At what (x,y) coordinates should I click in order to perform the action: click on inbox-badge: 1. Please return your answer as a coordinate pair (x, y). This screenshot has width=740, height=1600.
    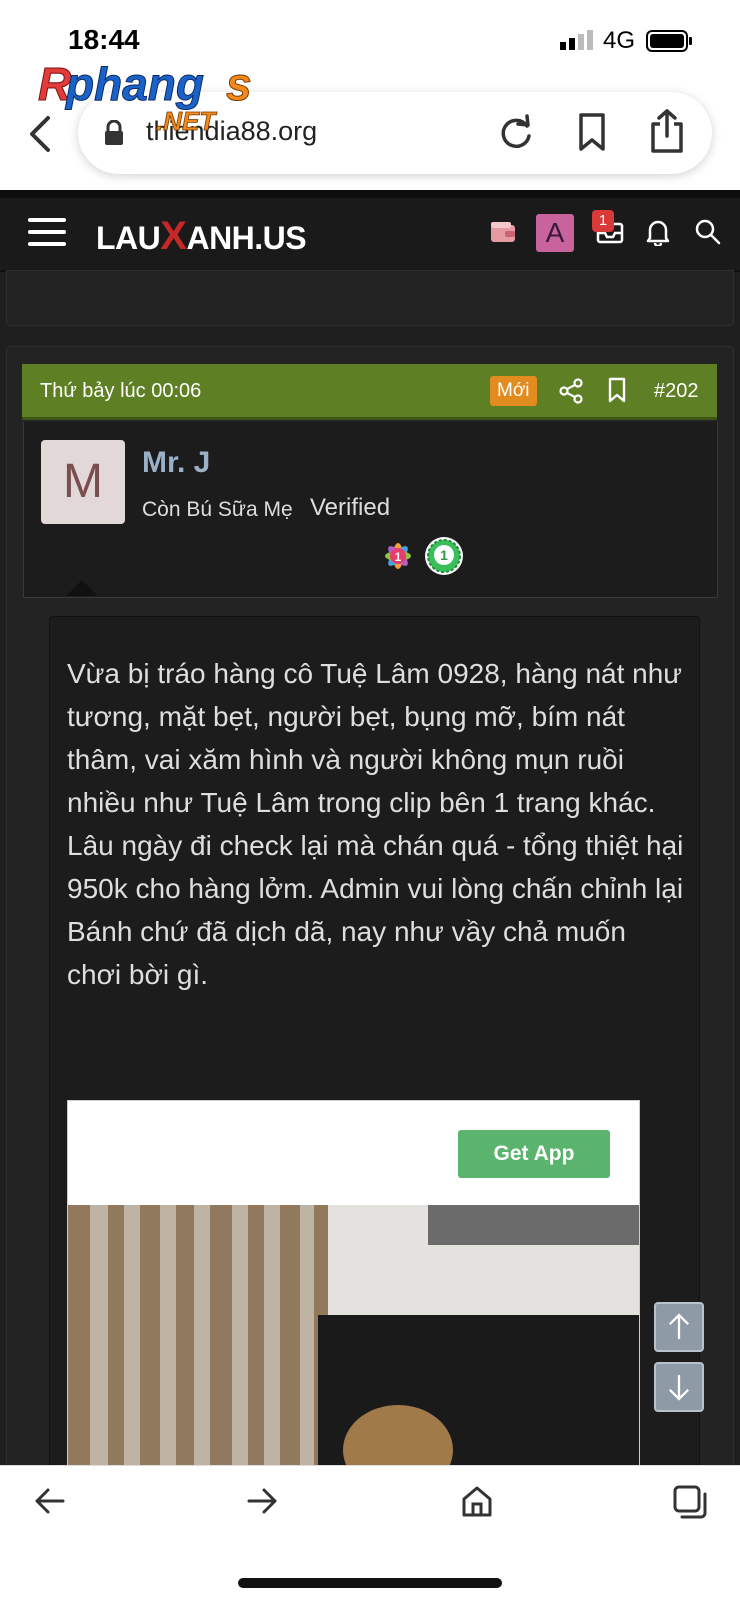
    Looking at the image, I should click on (603, 221).